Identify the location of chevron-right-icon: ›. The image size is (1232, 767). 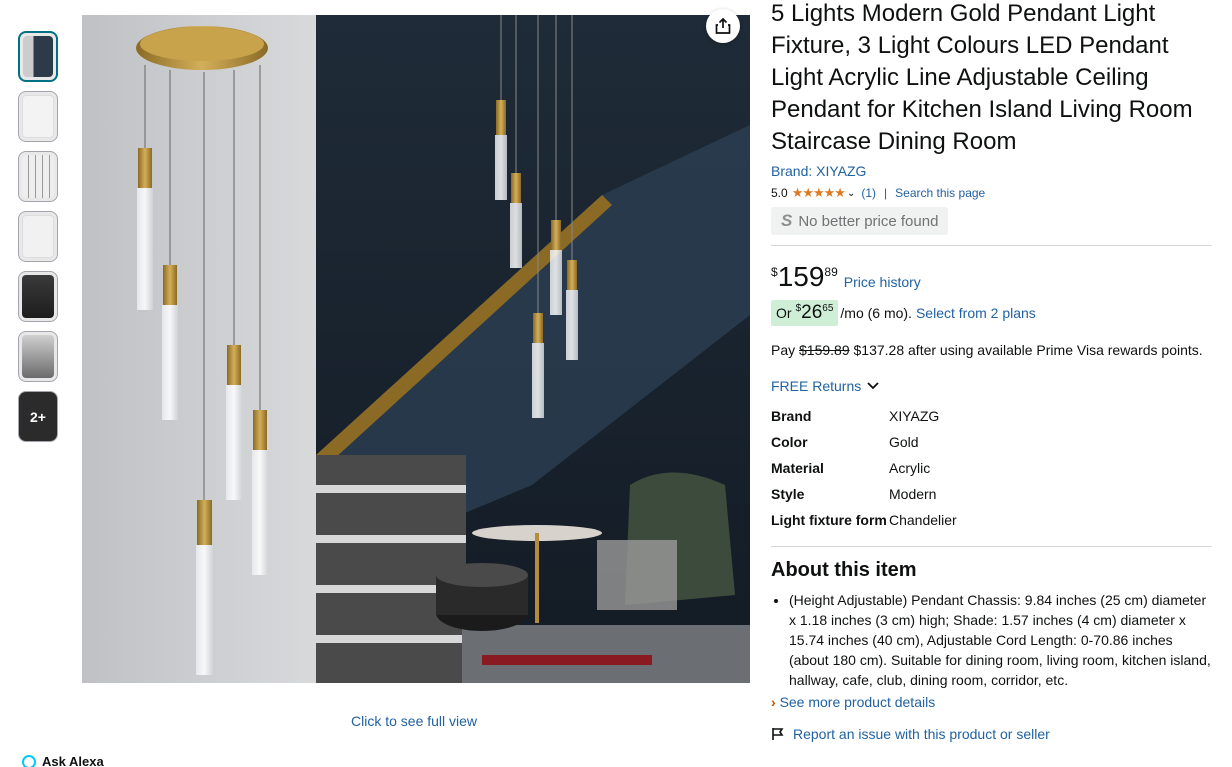
(773, 702).